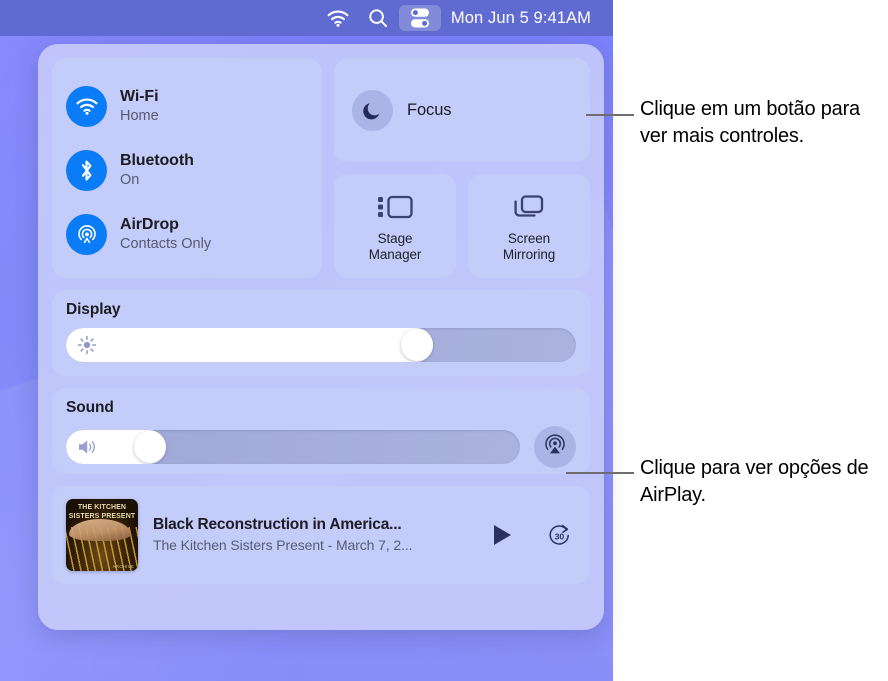 This screenshot has height=681, width=888. What do you see at coordinates (502, 535) in the screenshot?
I see `play-button` at bounding box center [502, 535].